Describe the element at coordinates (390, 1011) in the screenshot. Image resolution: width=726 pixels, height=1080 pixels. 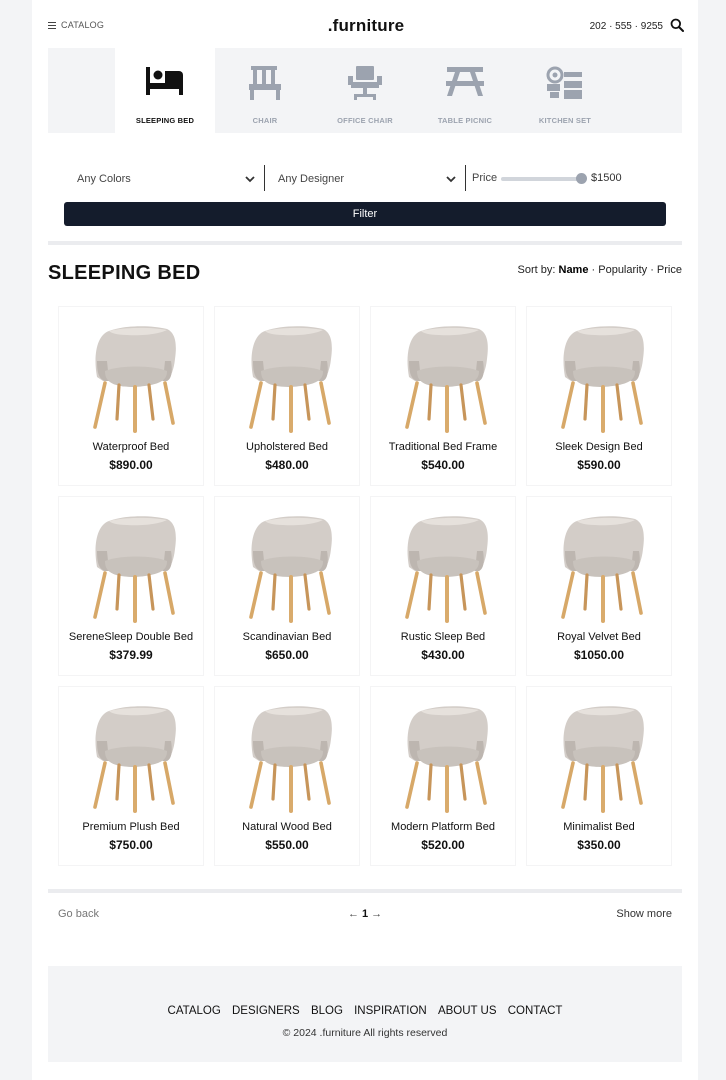
I see `footer-link-inspiration: INSPIRATION` at that location.